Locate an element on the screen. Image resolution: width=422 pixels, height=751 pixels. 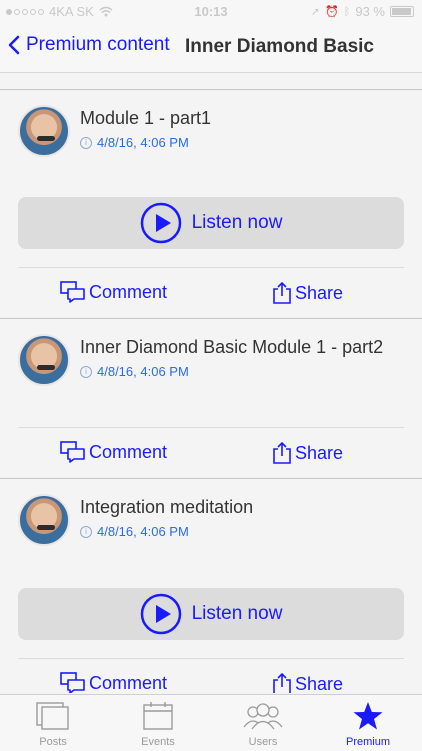
tab-label: Users is located at coordinates (263, 742).